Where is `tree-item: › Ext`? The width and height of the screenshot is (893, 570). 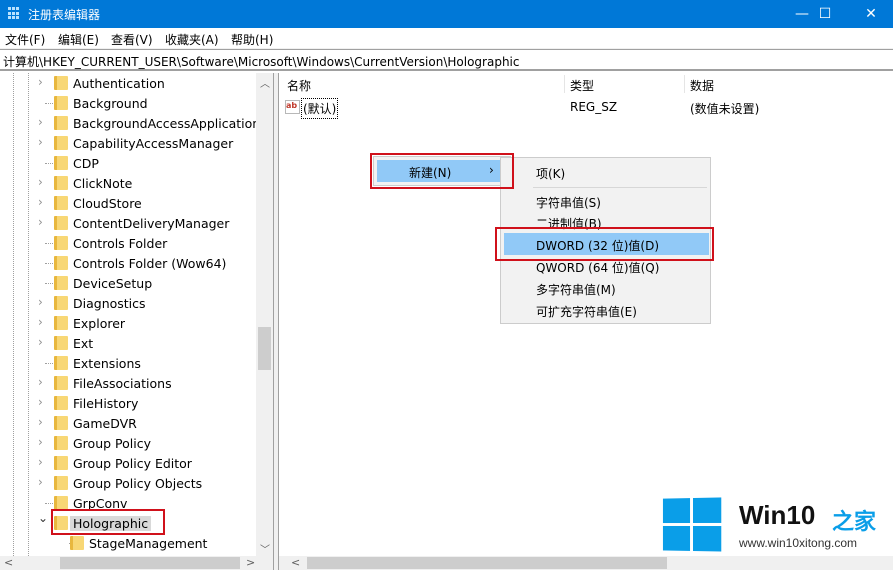 tree-item: › Ext is located at coordinates (128, 343).